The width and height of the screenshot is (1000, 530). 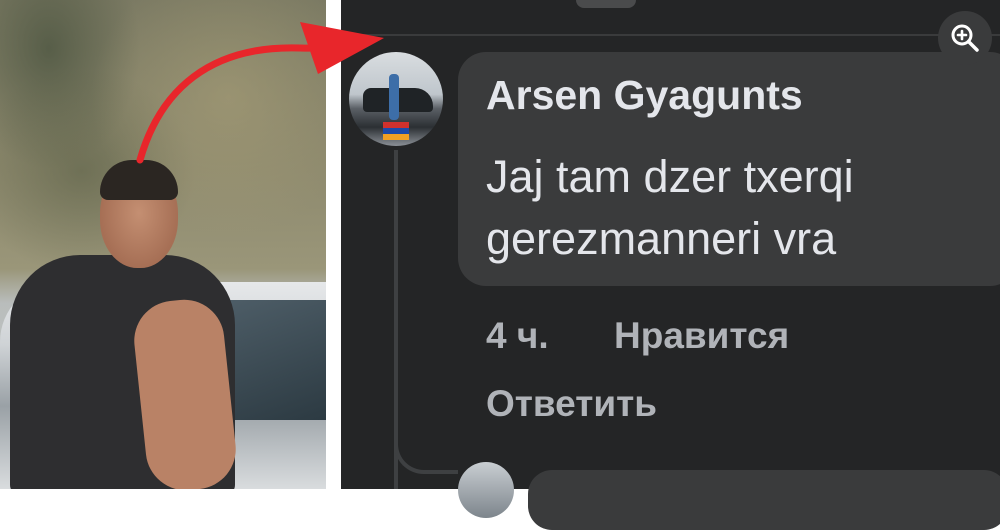 I want to click on reply-button: Ответить, so click(x=571, y=404).